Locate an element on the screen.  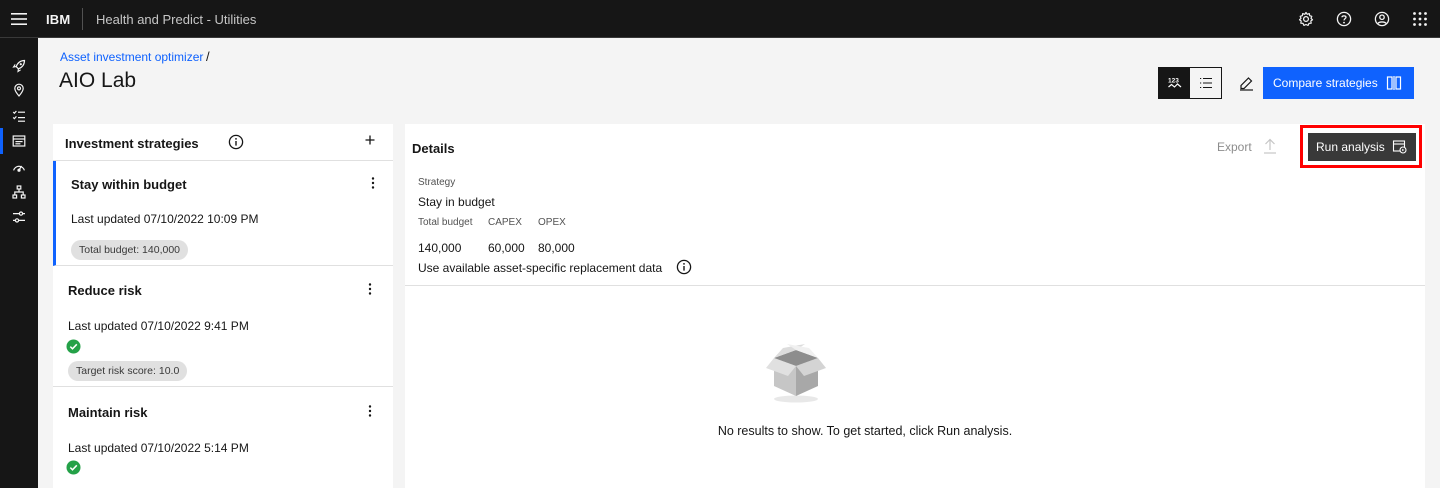
hierarchy-icon is located at coordinates (19, 192).